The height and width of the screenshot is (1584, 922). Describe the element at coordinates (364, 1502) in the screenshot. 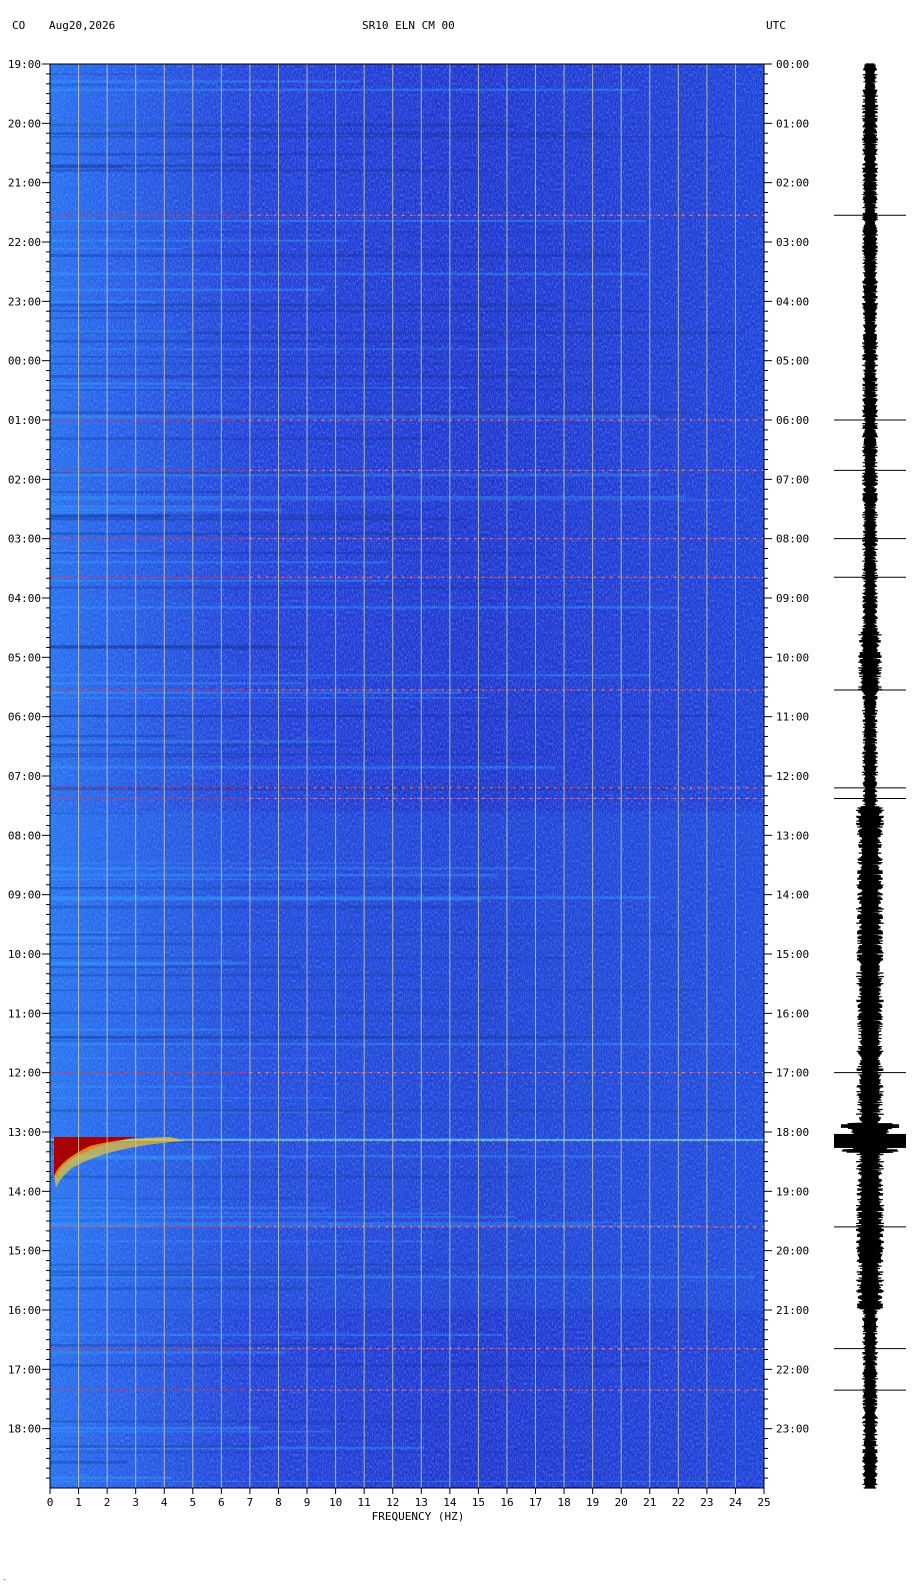

I see `x-tick-label: 11` at that location.